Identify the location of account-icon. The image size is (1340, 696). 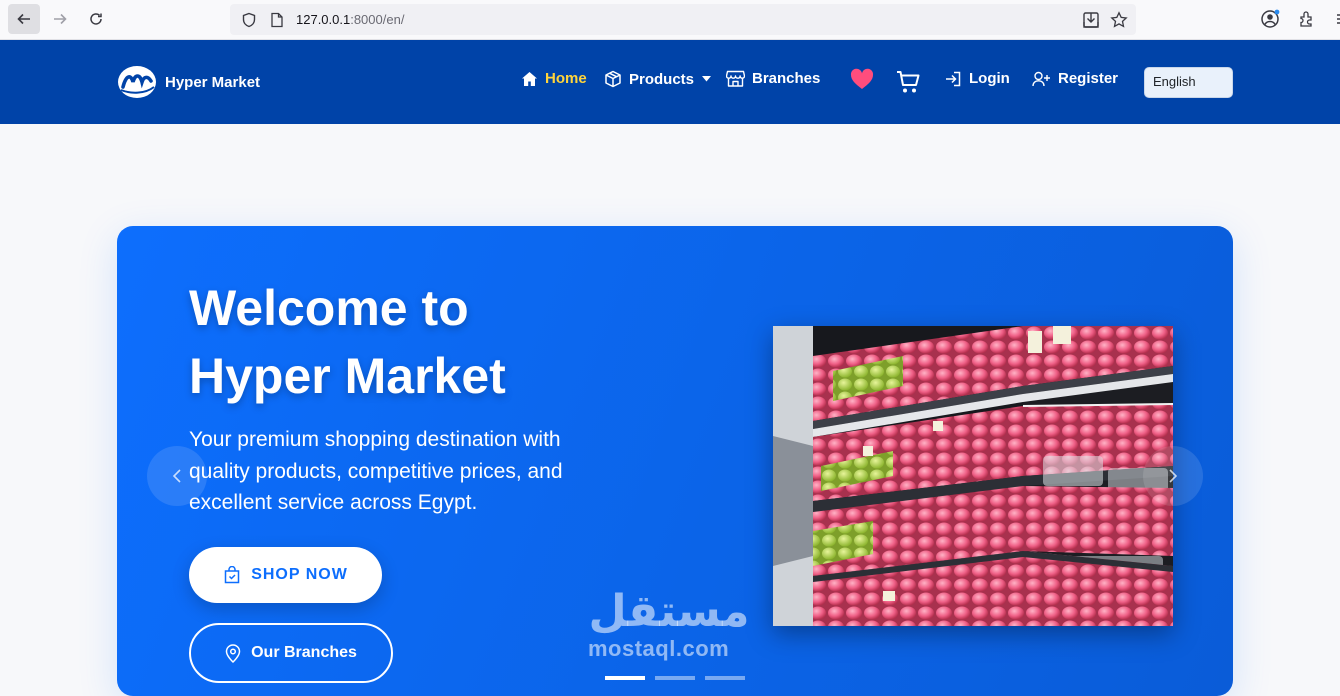
(1270, 19).